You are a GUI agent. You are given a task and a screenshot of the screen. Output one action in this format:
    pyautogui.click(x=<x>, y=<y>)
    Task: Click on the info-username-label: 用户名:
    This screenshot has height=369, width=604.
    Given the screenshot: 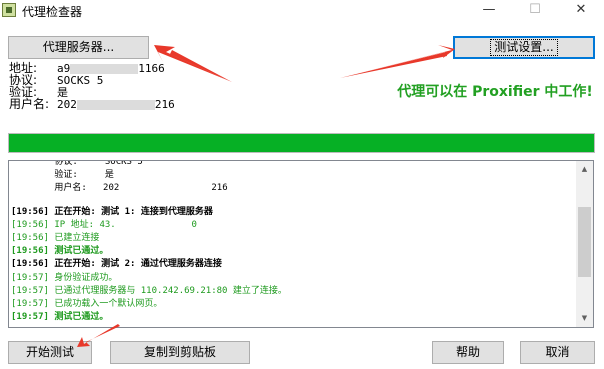 What is the action you would take?
    pyautogui.click(x=29, y=104)
    